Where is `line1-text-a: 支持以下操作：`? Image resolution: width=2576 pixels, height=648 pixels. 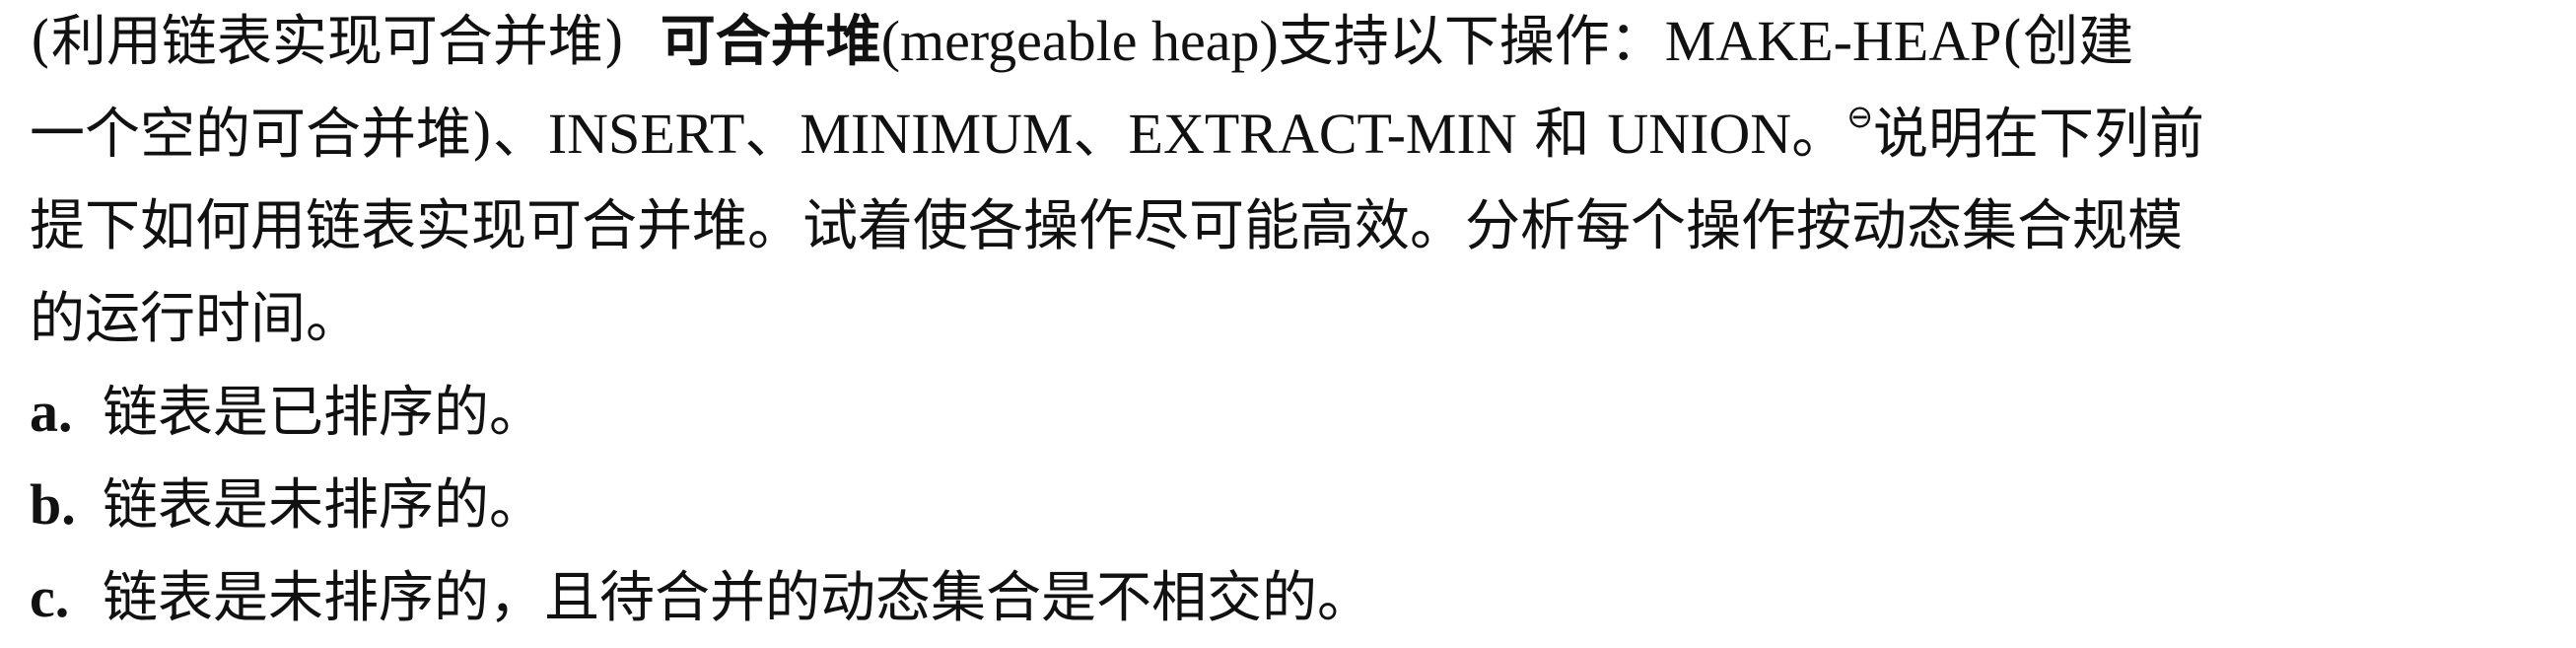
line1-text-a: 支持以下操作： is located at coordinates (1471, 42).